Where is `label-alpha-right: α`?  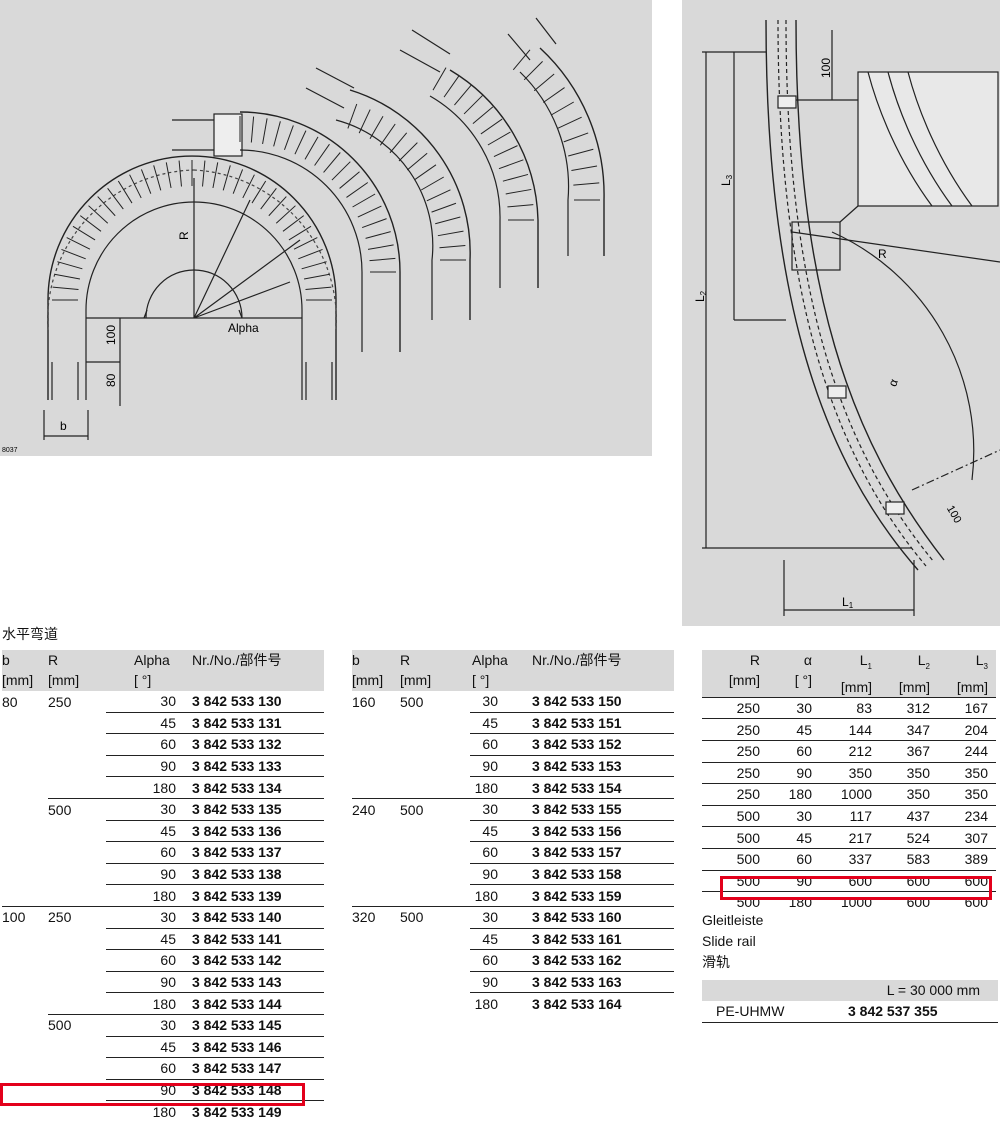 label-alpha-right: α is located at coordinates (893, 382).